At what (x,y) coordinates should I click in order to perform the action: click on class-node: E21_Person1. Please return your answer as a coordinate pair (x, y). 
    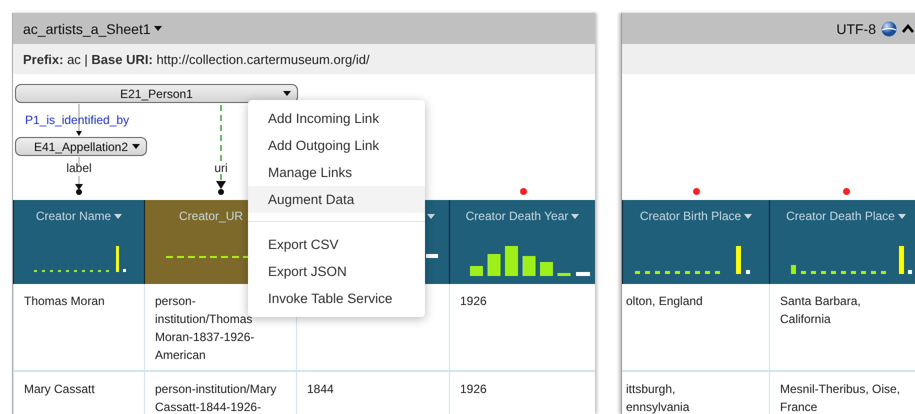
    Looking at the image, I should click on (156, 93).